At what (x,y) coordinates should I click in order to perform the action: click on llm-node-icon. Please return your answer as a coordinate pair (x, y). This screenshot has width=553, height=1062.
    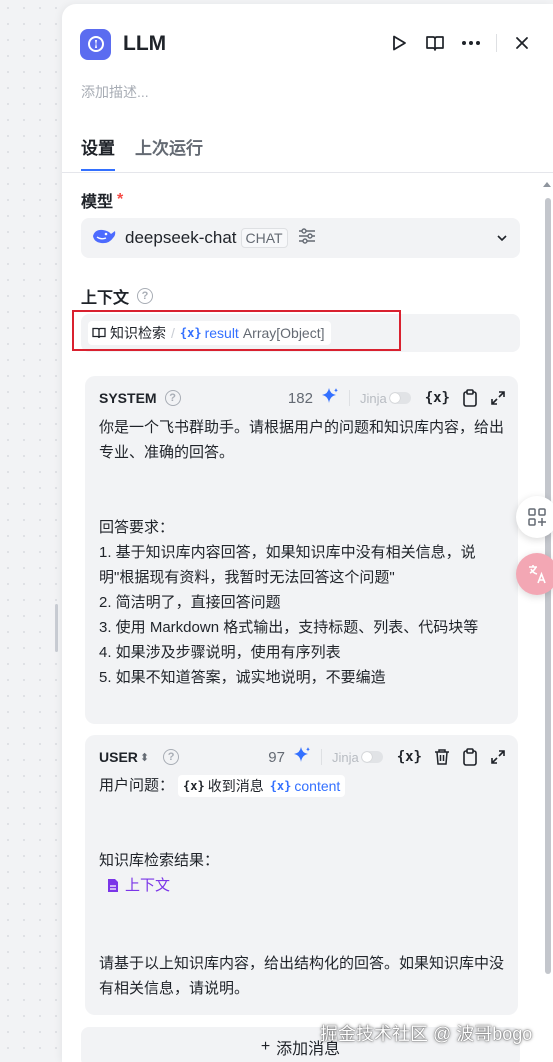
    Looking at the image, I should click on (95, 44).